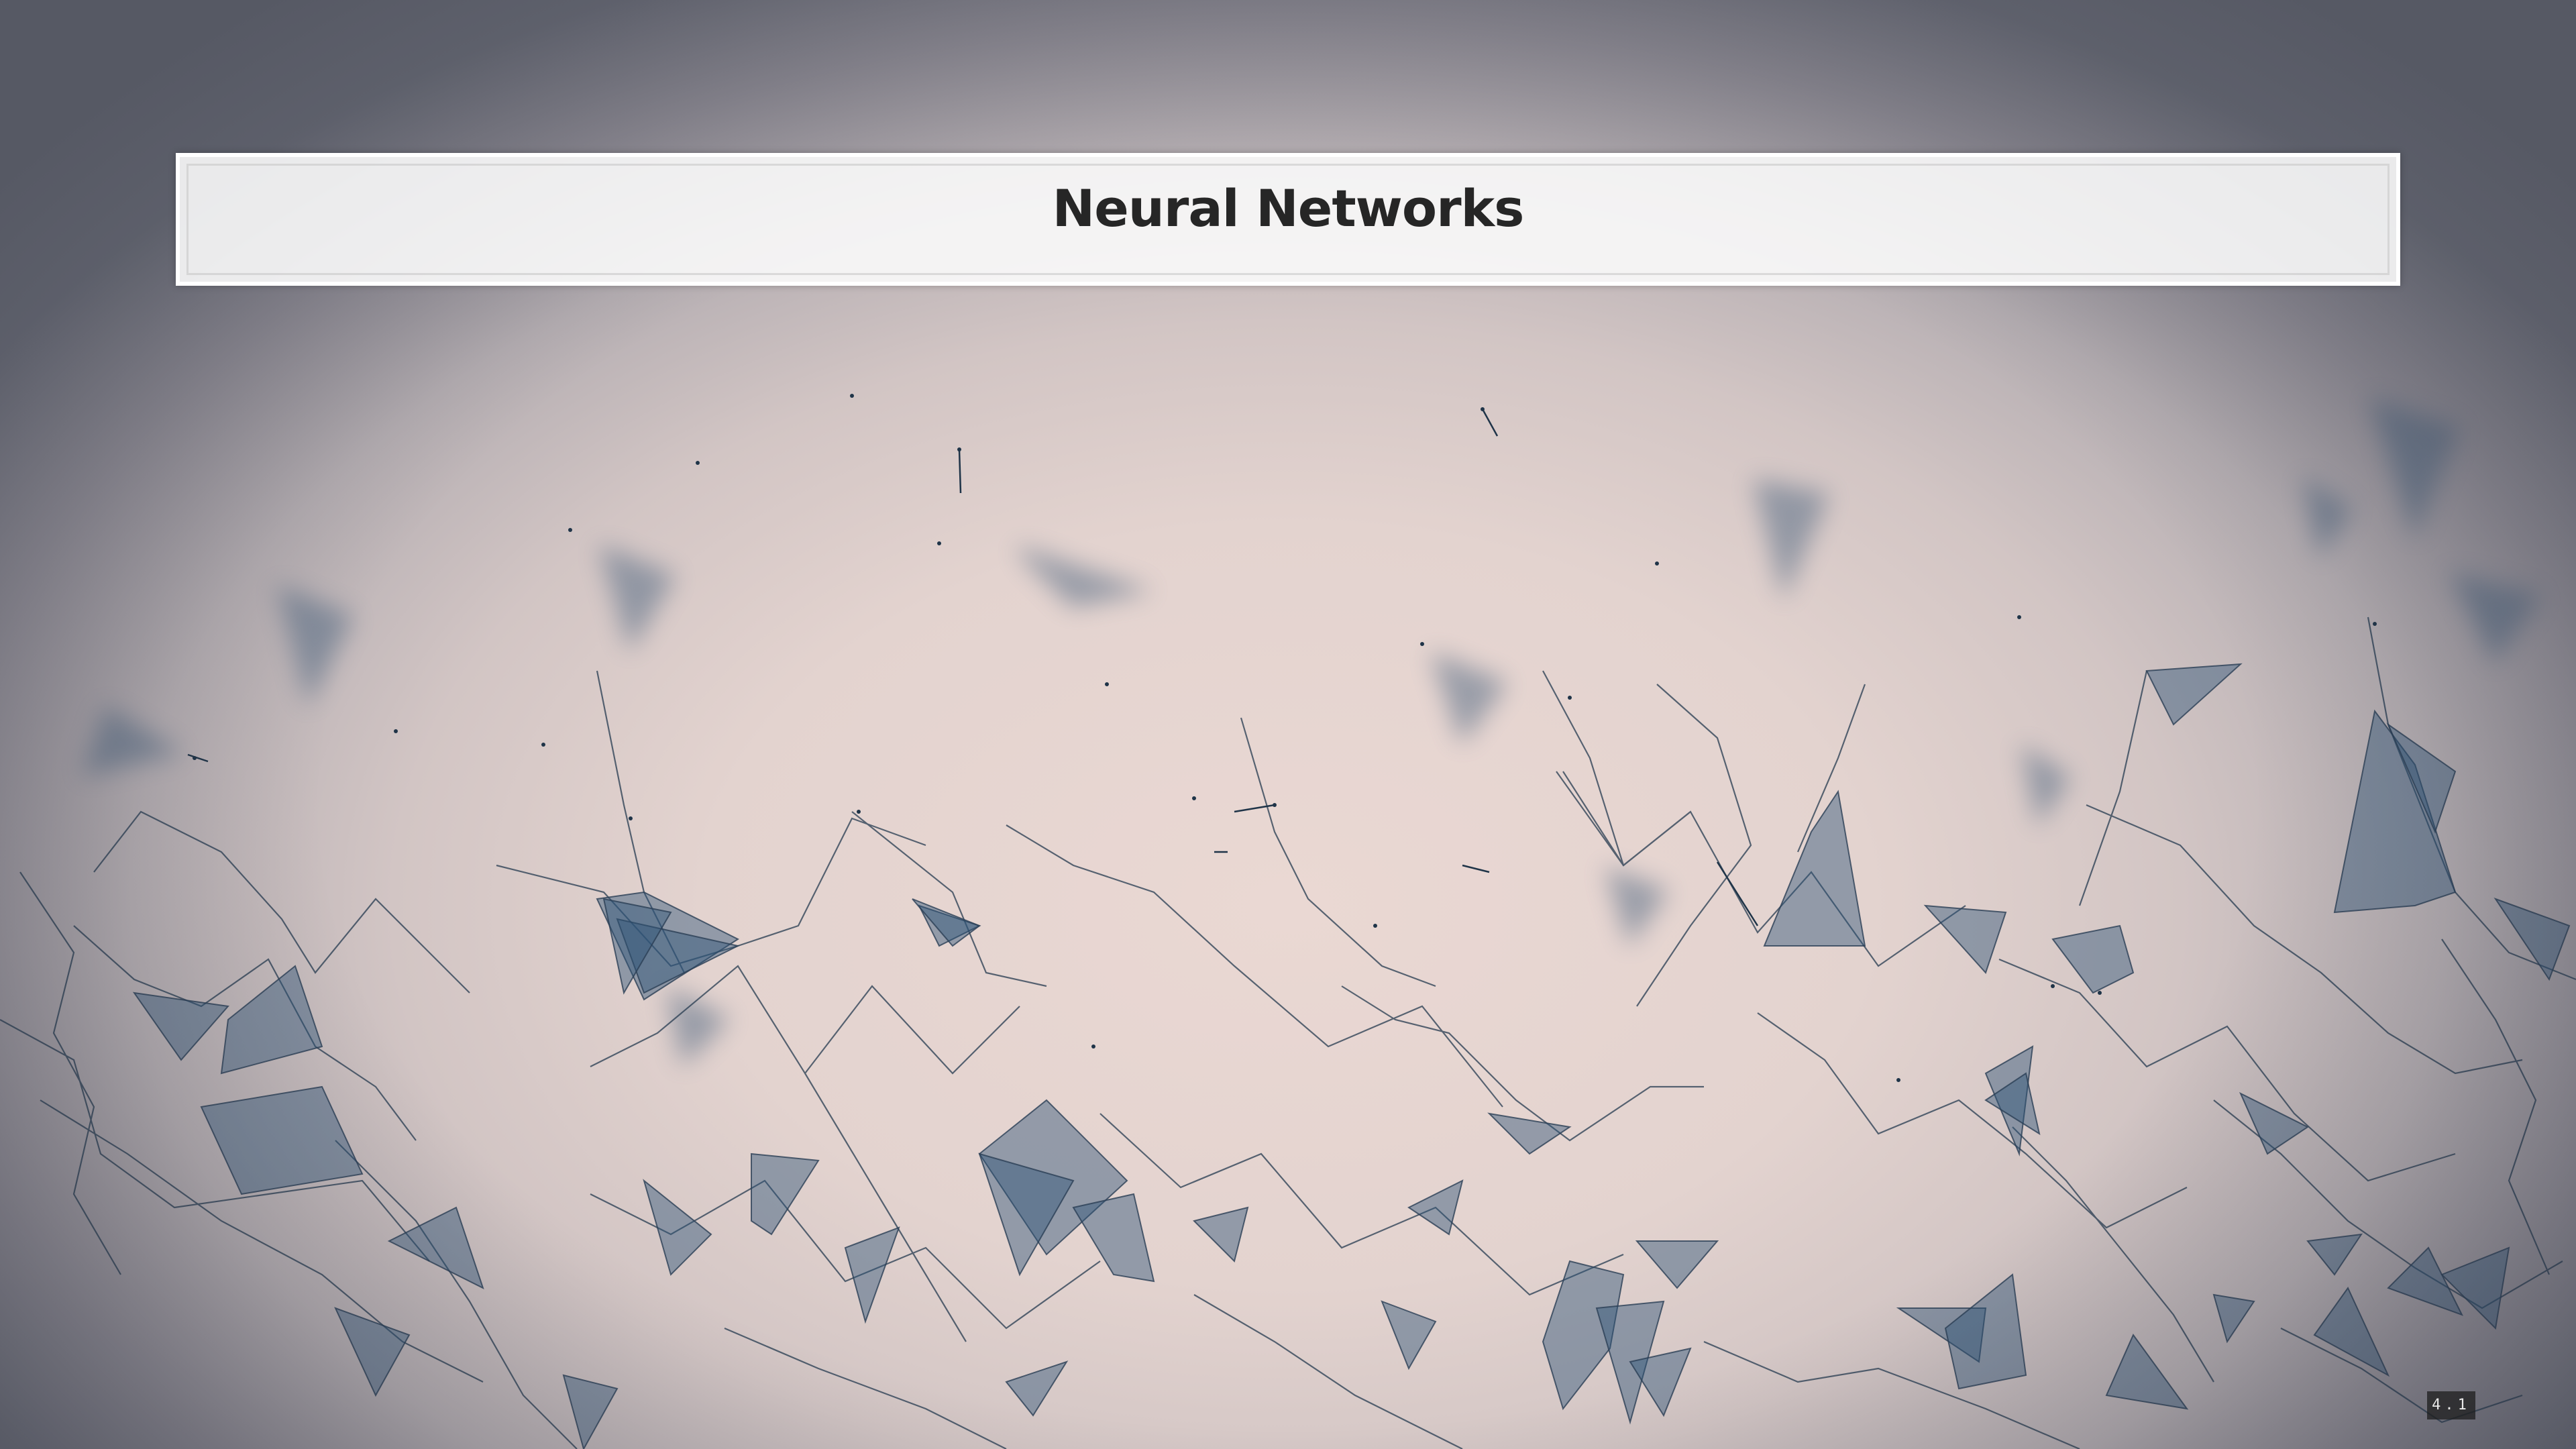 This screenshot has width=2576, height=1449. I want to click on title-banner: Neural Networks, so click(1288, 219).